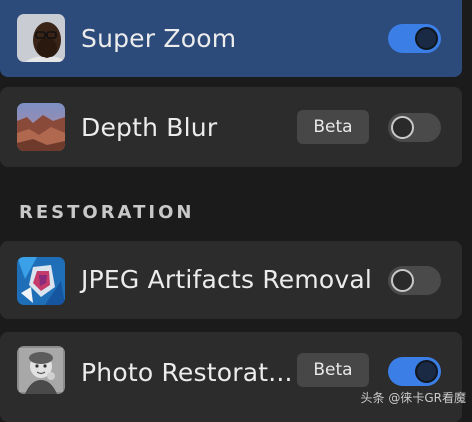 The width and height of the screenshot is (472, 422). I want to click on section-title-restoration: RESTORATION, so click(107, 212).